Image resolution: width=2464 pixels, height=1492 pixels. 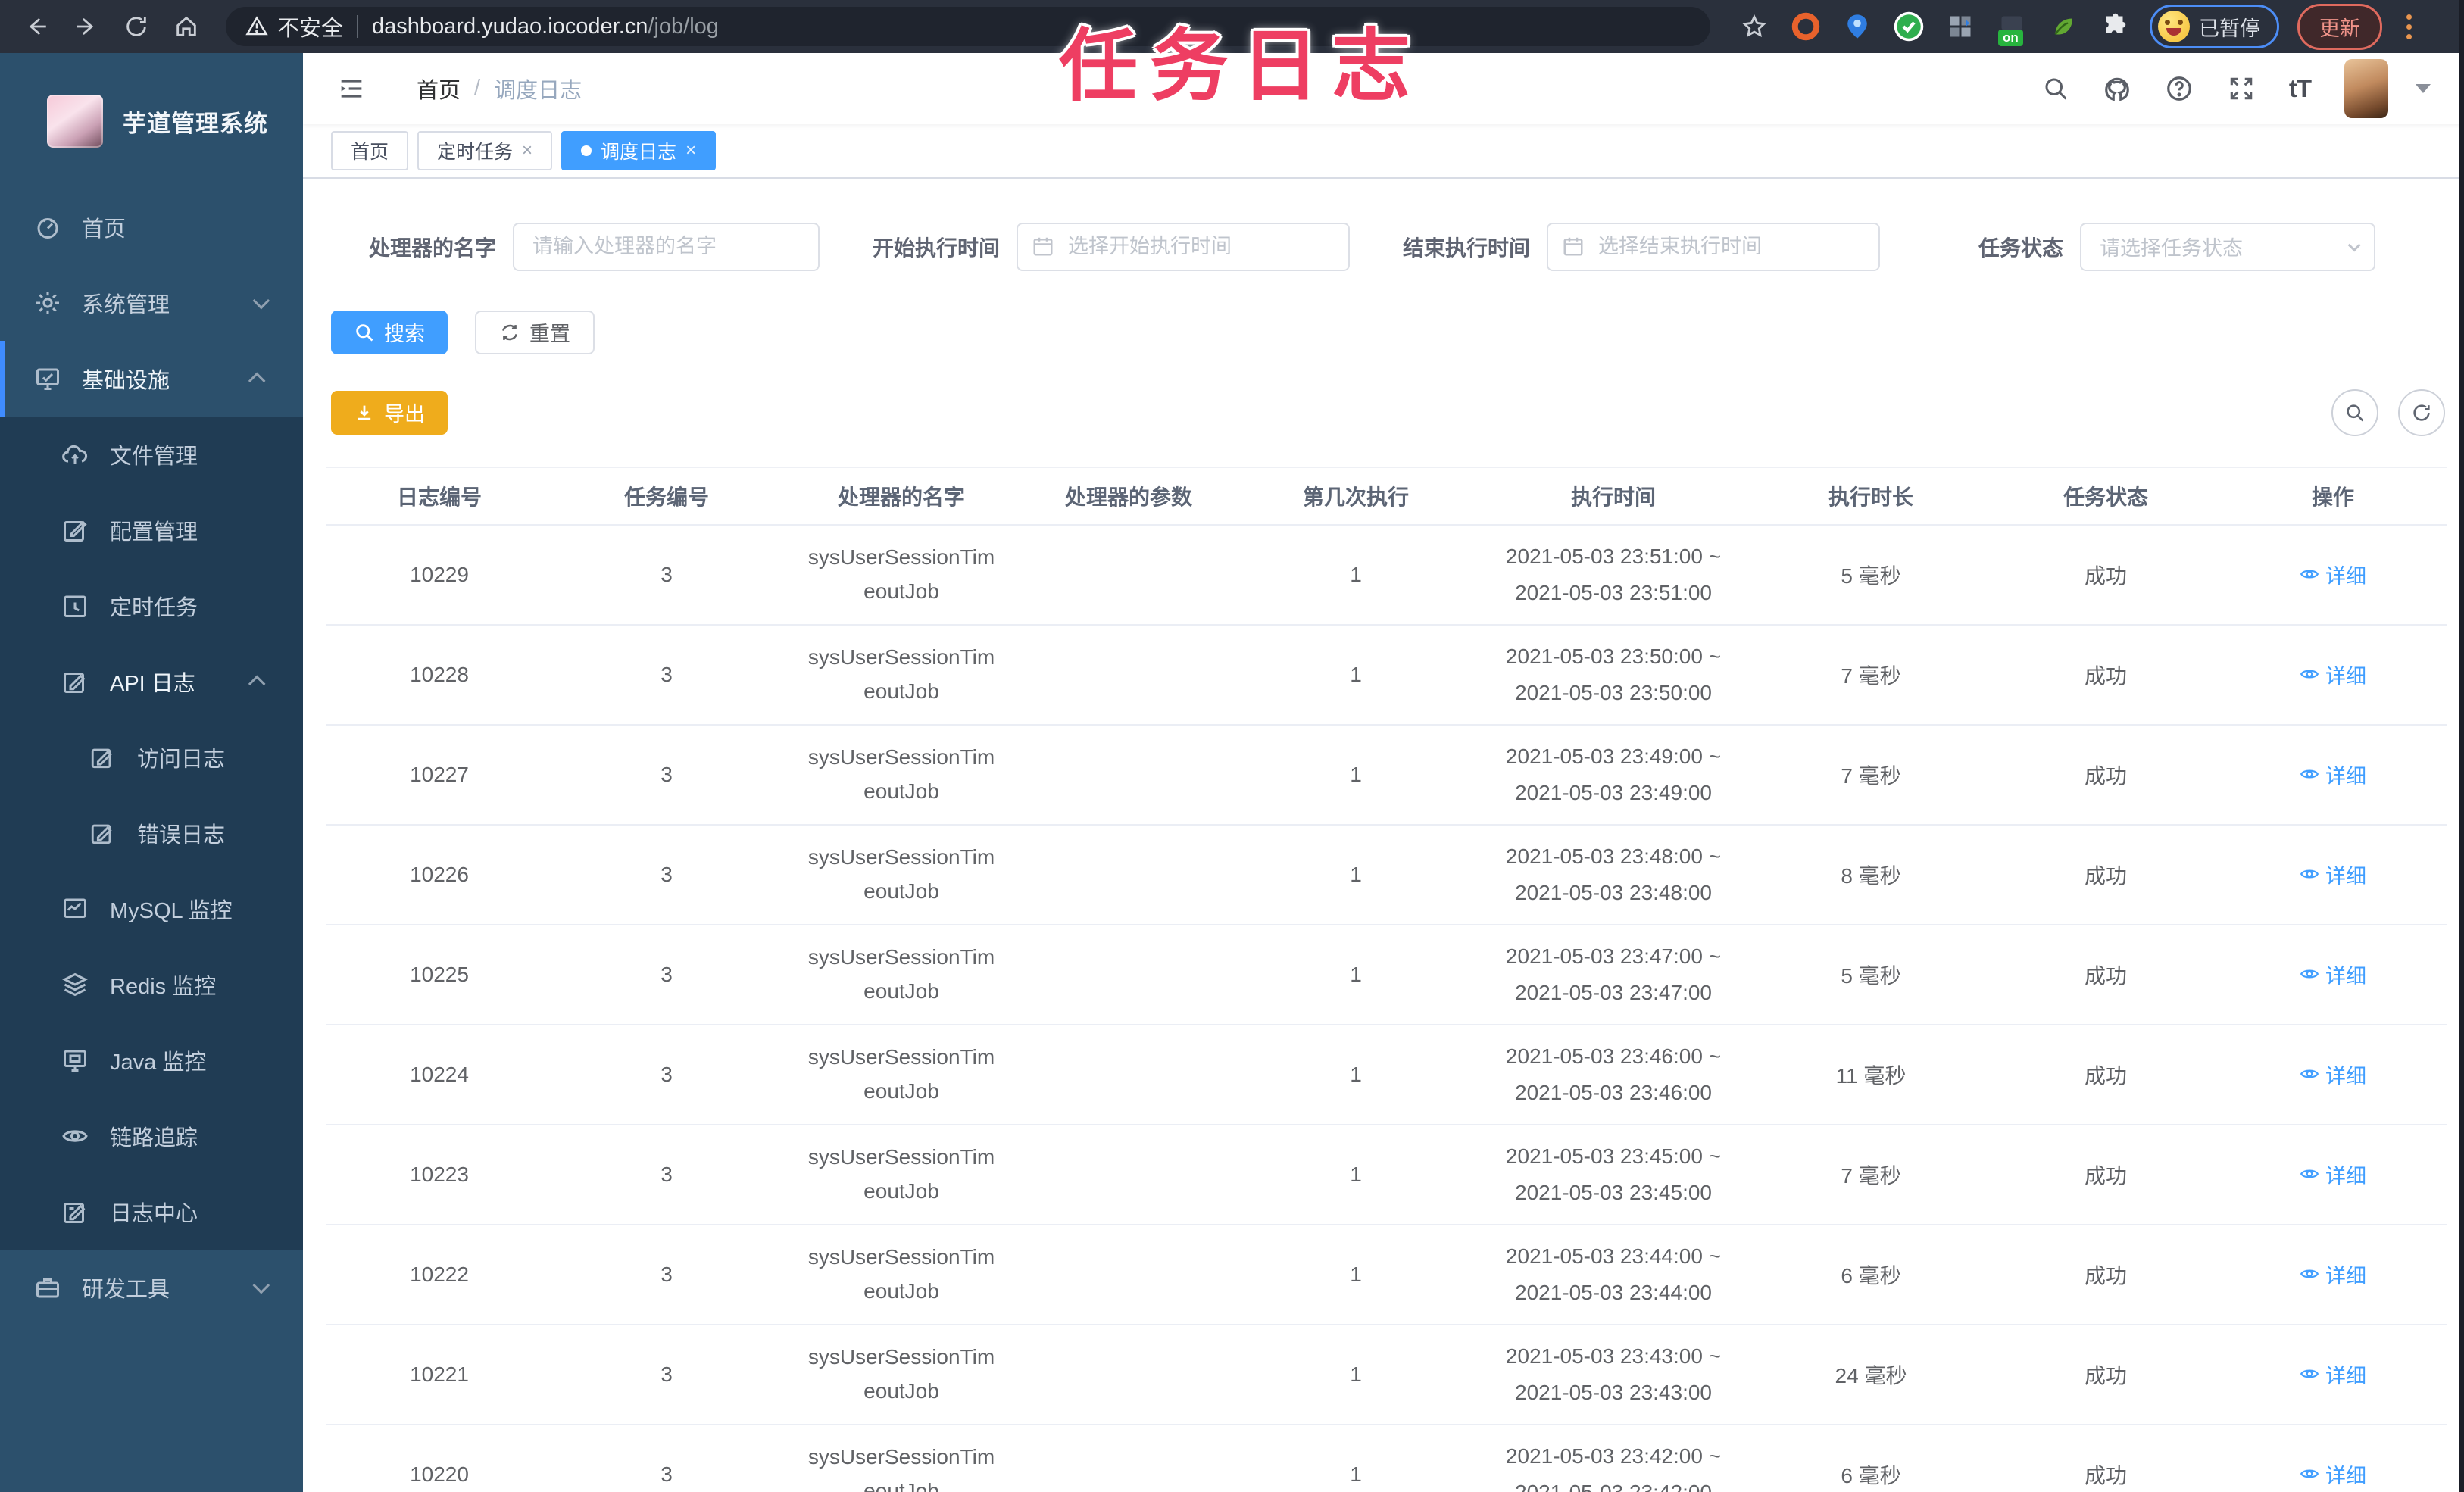 I want to click on extension-on-badge: on, so click(x=2011, y=28).